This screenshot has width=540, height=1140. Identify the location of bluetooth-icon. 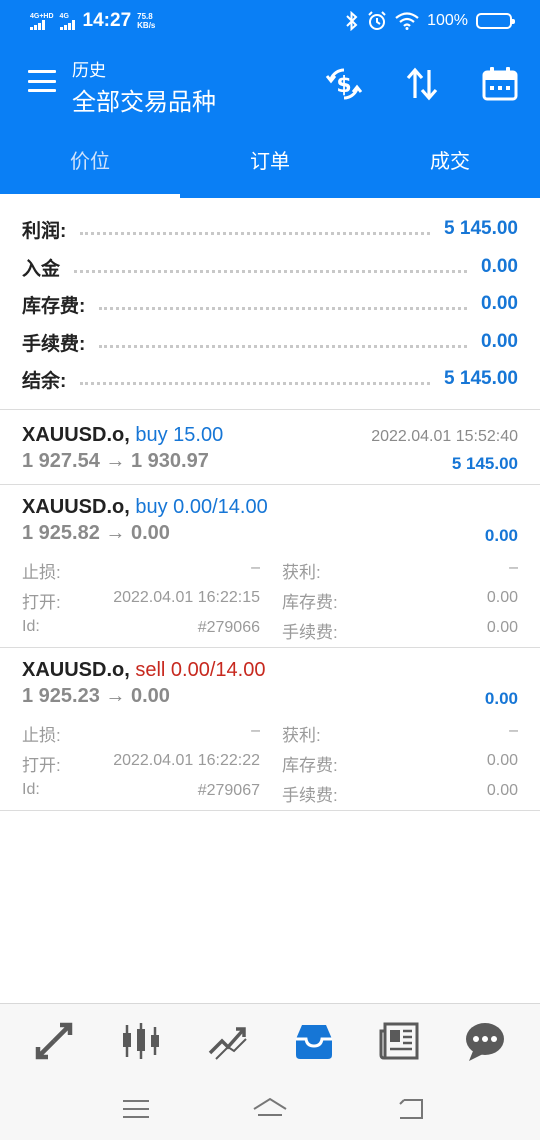
(352, 21).